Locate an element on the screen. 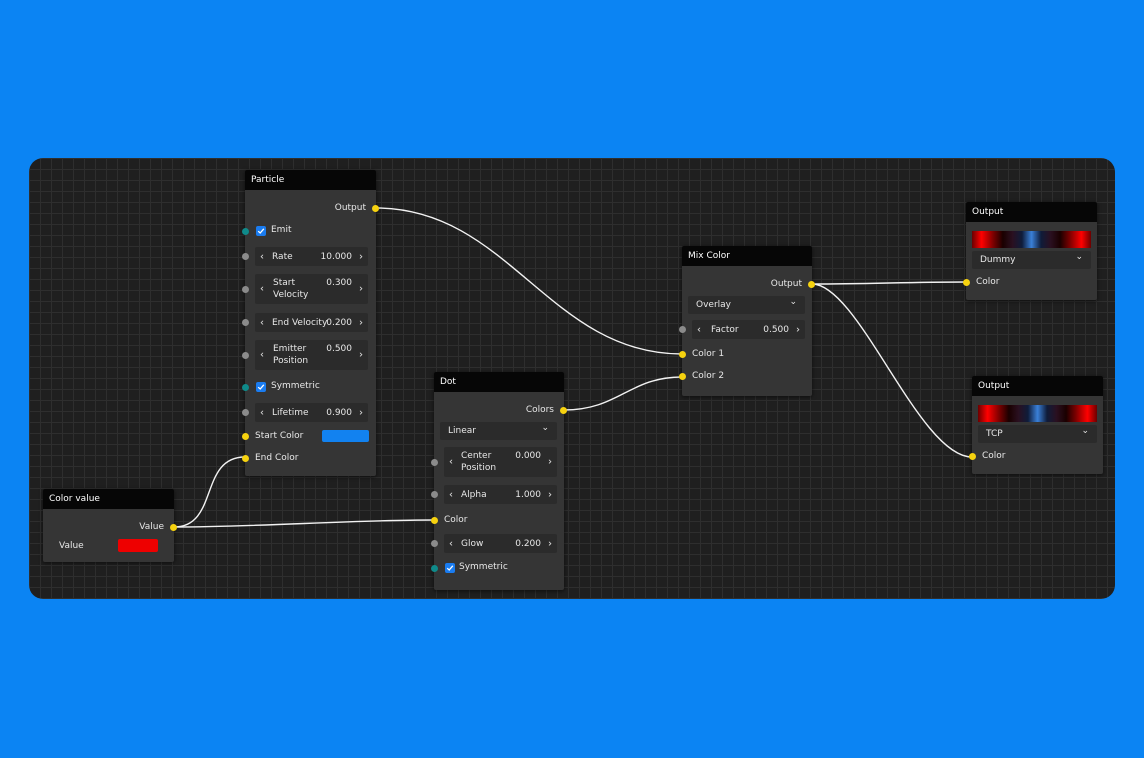 This screenshot has height=758, width=1144. output-label: Output is located at coordinates (786, 284).